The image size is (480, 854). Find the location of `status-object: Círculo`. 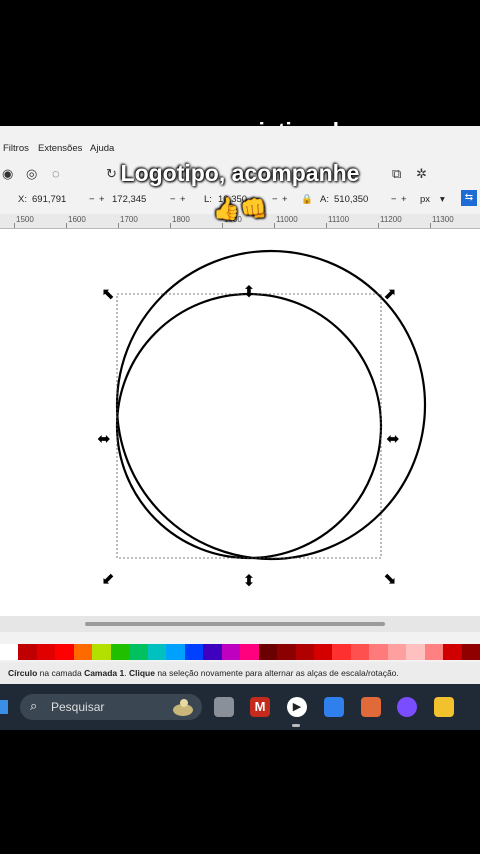

status-object: Círculo is located at coordinates (23, 673).